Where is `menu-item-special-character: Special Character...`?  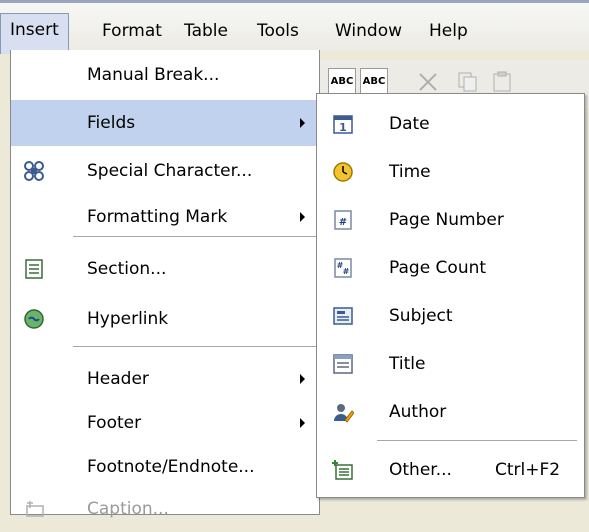
menu-item-special-character: Special Character... is located at coordinates (165, 171).